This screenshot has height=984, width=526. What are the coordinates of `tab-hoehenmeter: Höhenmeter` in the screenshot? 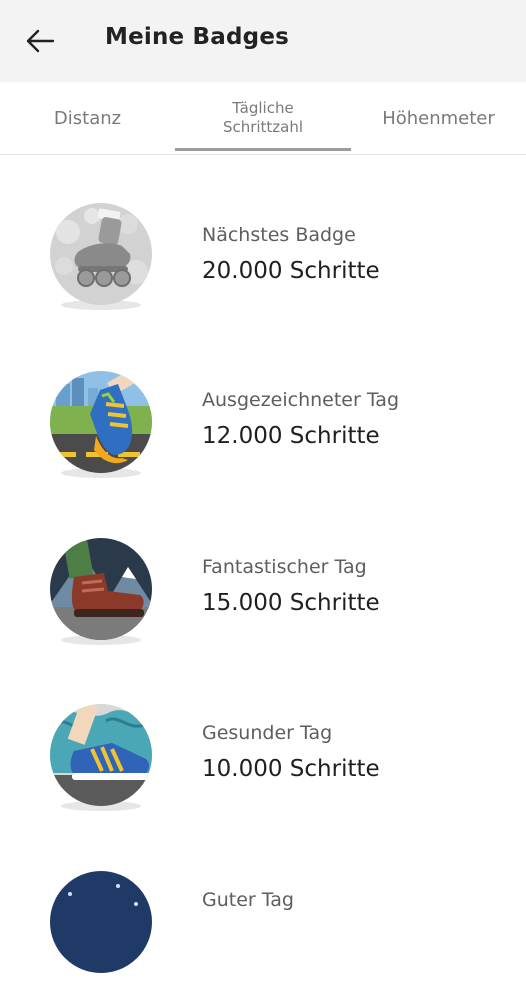 It's located at (438, 118).